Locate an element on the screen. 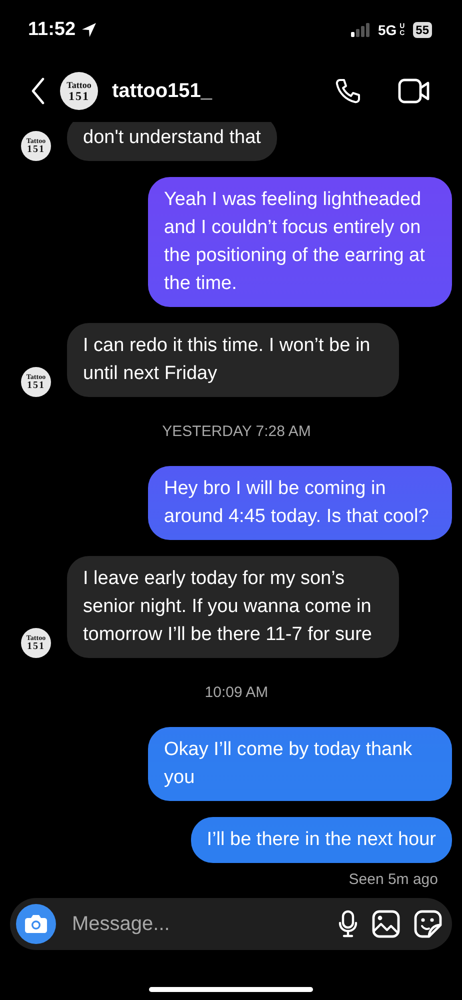  sent-message: Okay I’ll come by today thank you is located at coordinates (300, 764).